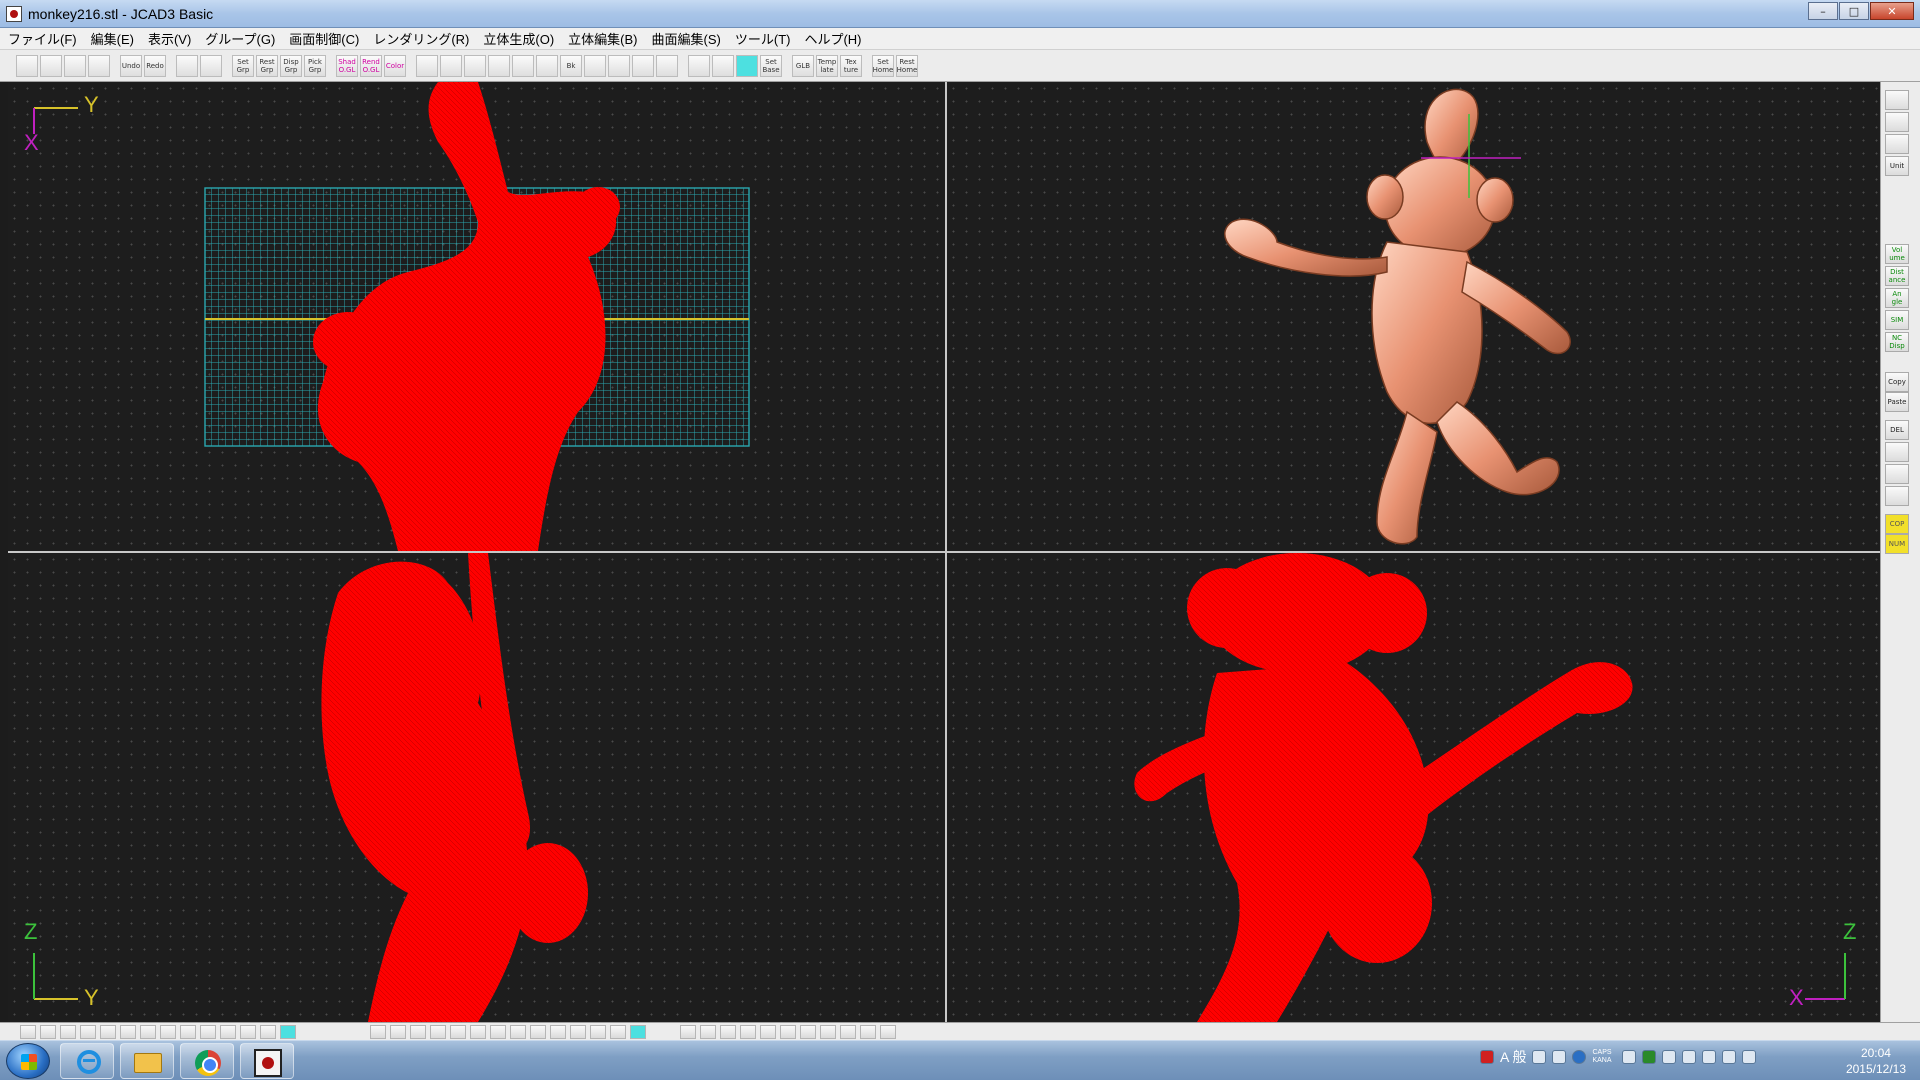 The width and height of the screenshot is (1920, 1080). What do you see at coordinates (168, 1032) in the screenshot?
I see `bottom-tool-8-icon` at bounding box center [168, 1032].